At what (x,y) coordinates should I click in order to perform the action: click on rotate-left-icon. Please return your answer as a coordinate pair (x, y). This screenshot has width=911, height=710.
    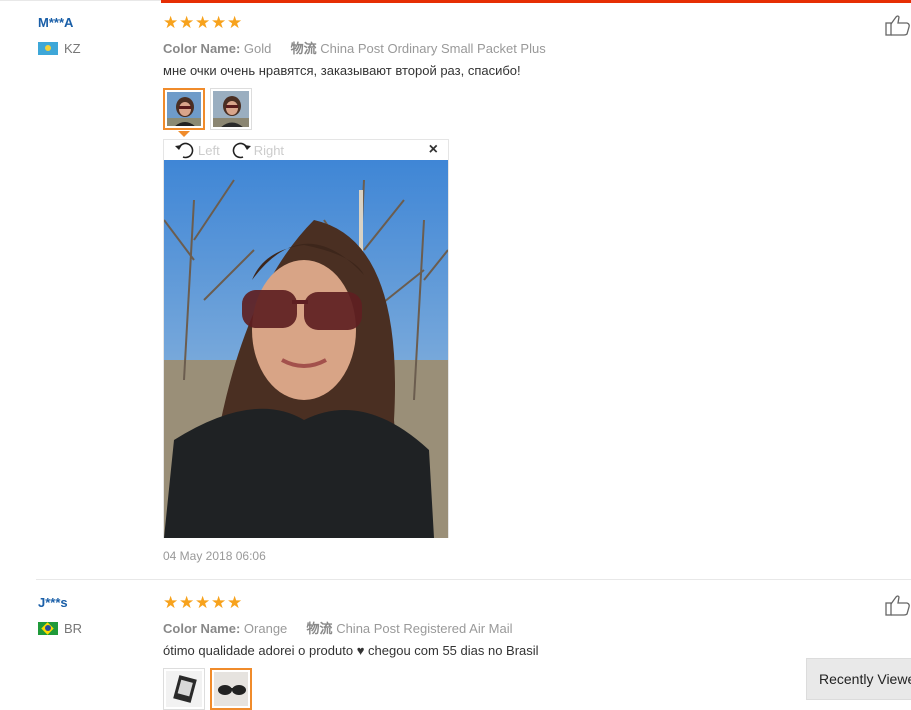
    Looking at the image, I should click on (184, 150).